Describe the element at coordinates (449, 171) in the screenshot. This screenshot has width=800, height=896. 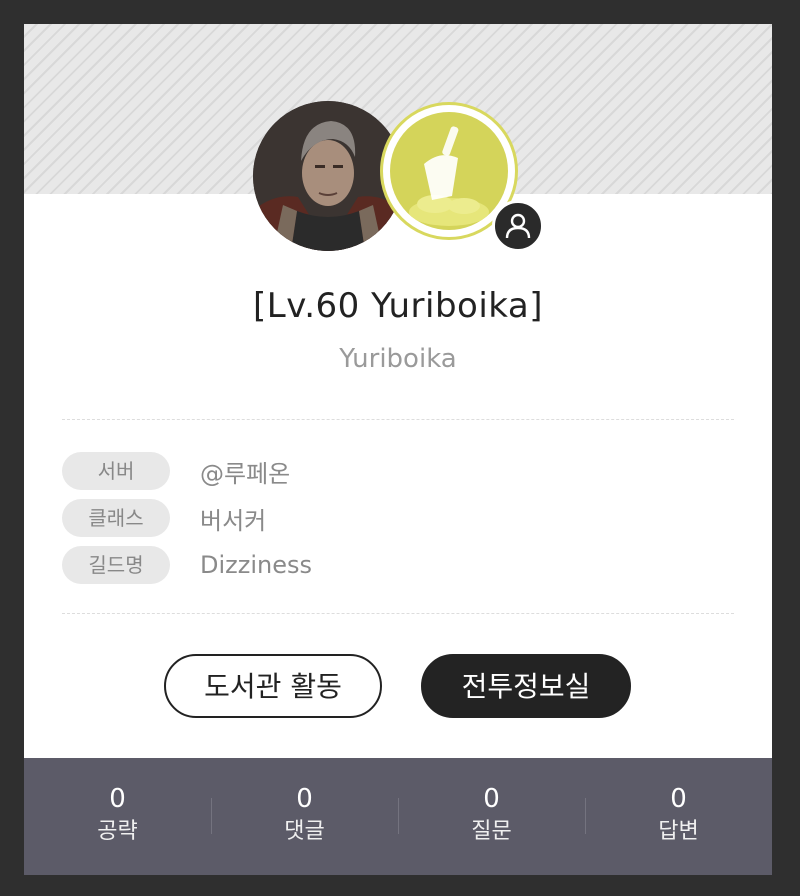
I see `trowel-icon` at that location.